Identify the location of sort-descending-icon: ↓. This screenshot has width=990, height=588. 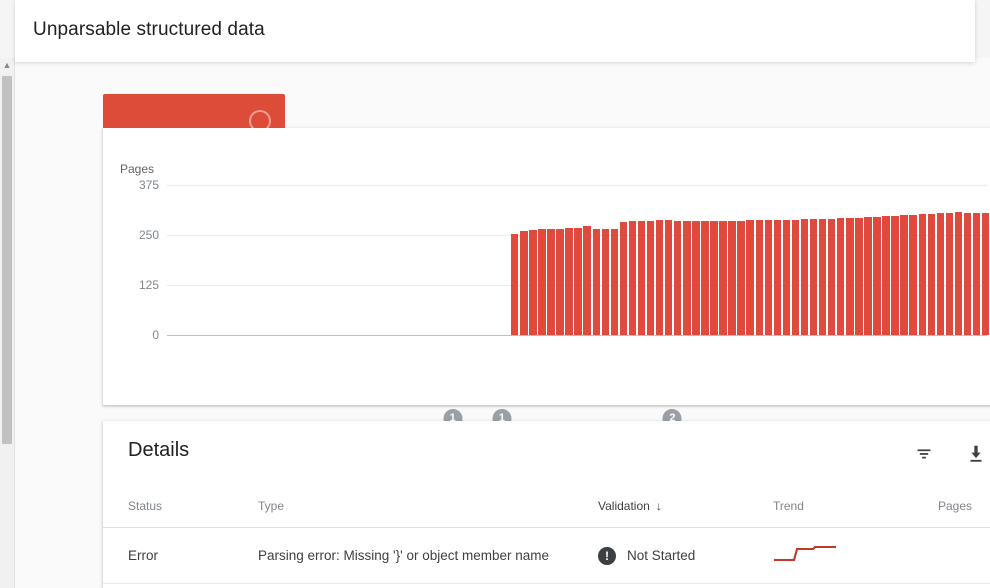
(658, 506).